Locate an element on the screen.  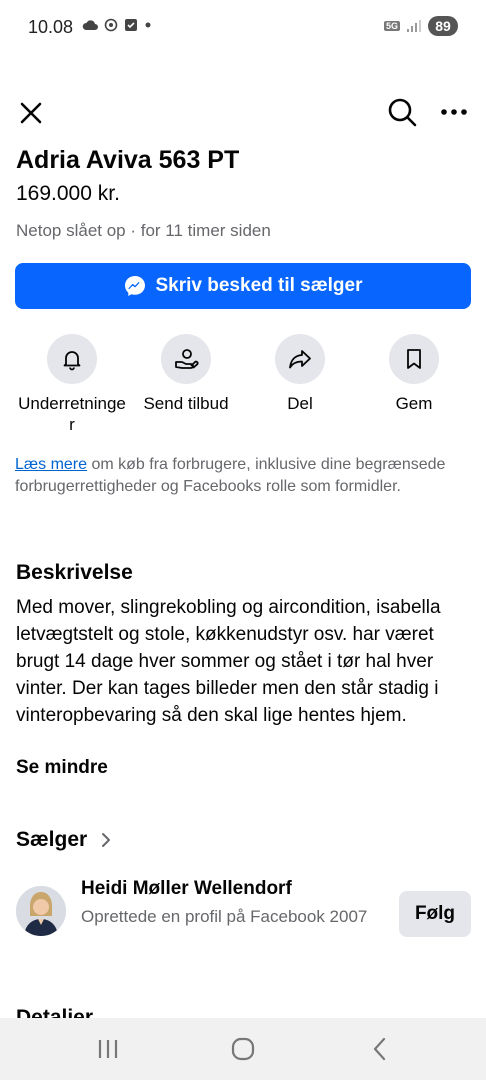
message-seller-button: Skriv besked til sælger is located at coordinates (243, 286).